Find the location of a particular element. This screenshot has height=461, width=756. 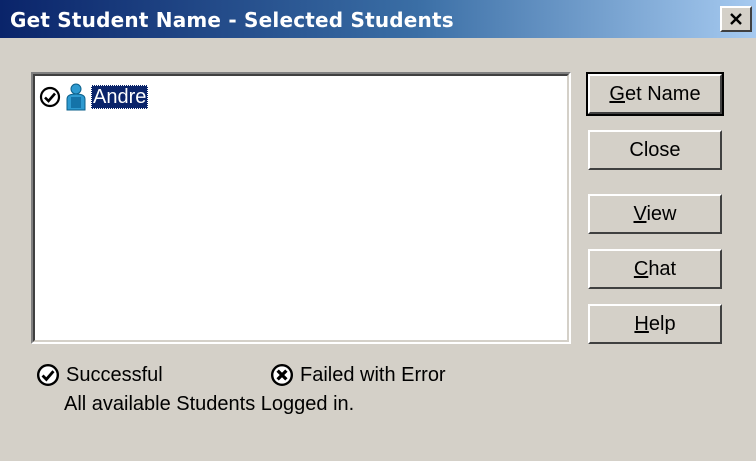

status-message: All available Students Logged in. is located at coordinates (209, 404).